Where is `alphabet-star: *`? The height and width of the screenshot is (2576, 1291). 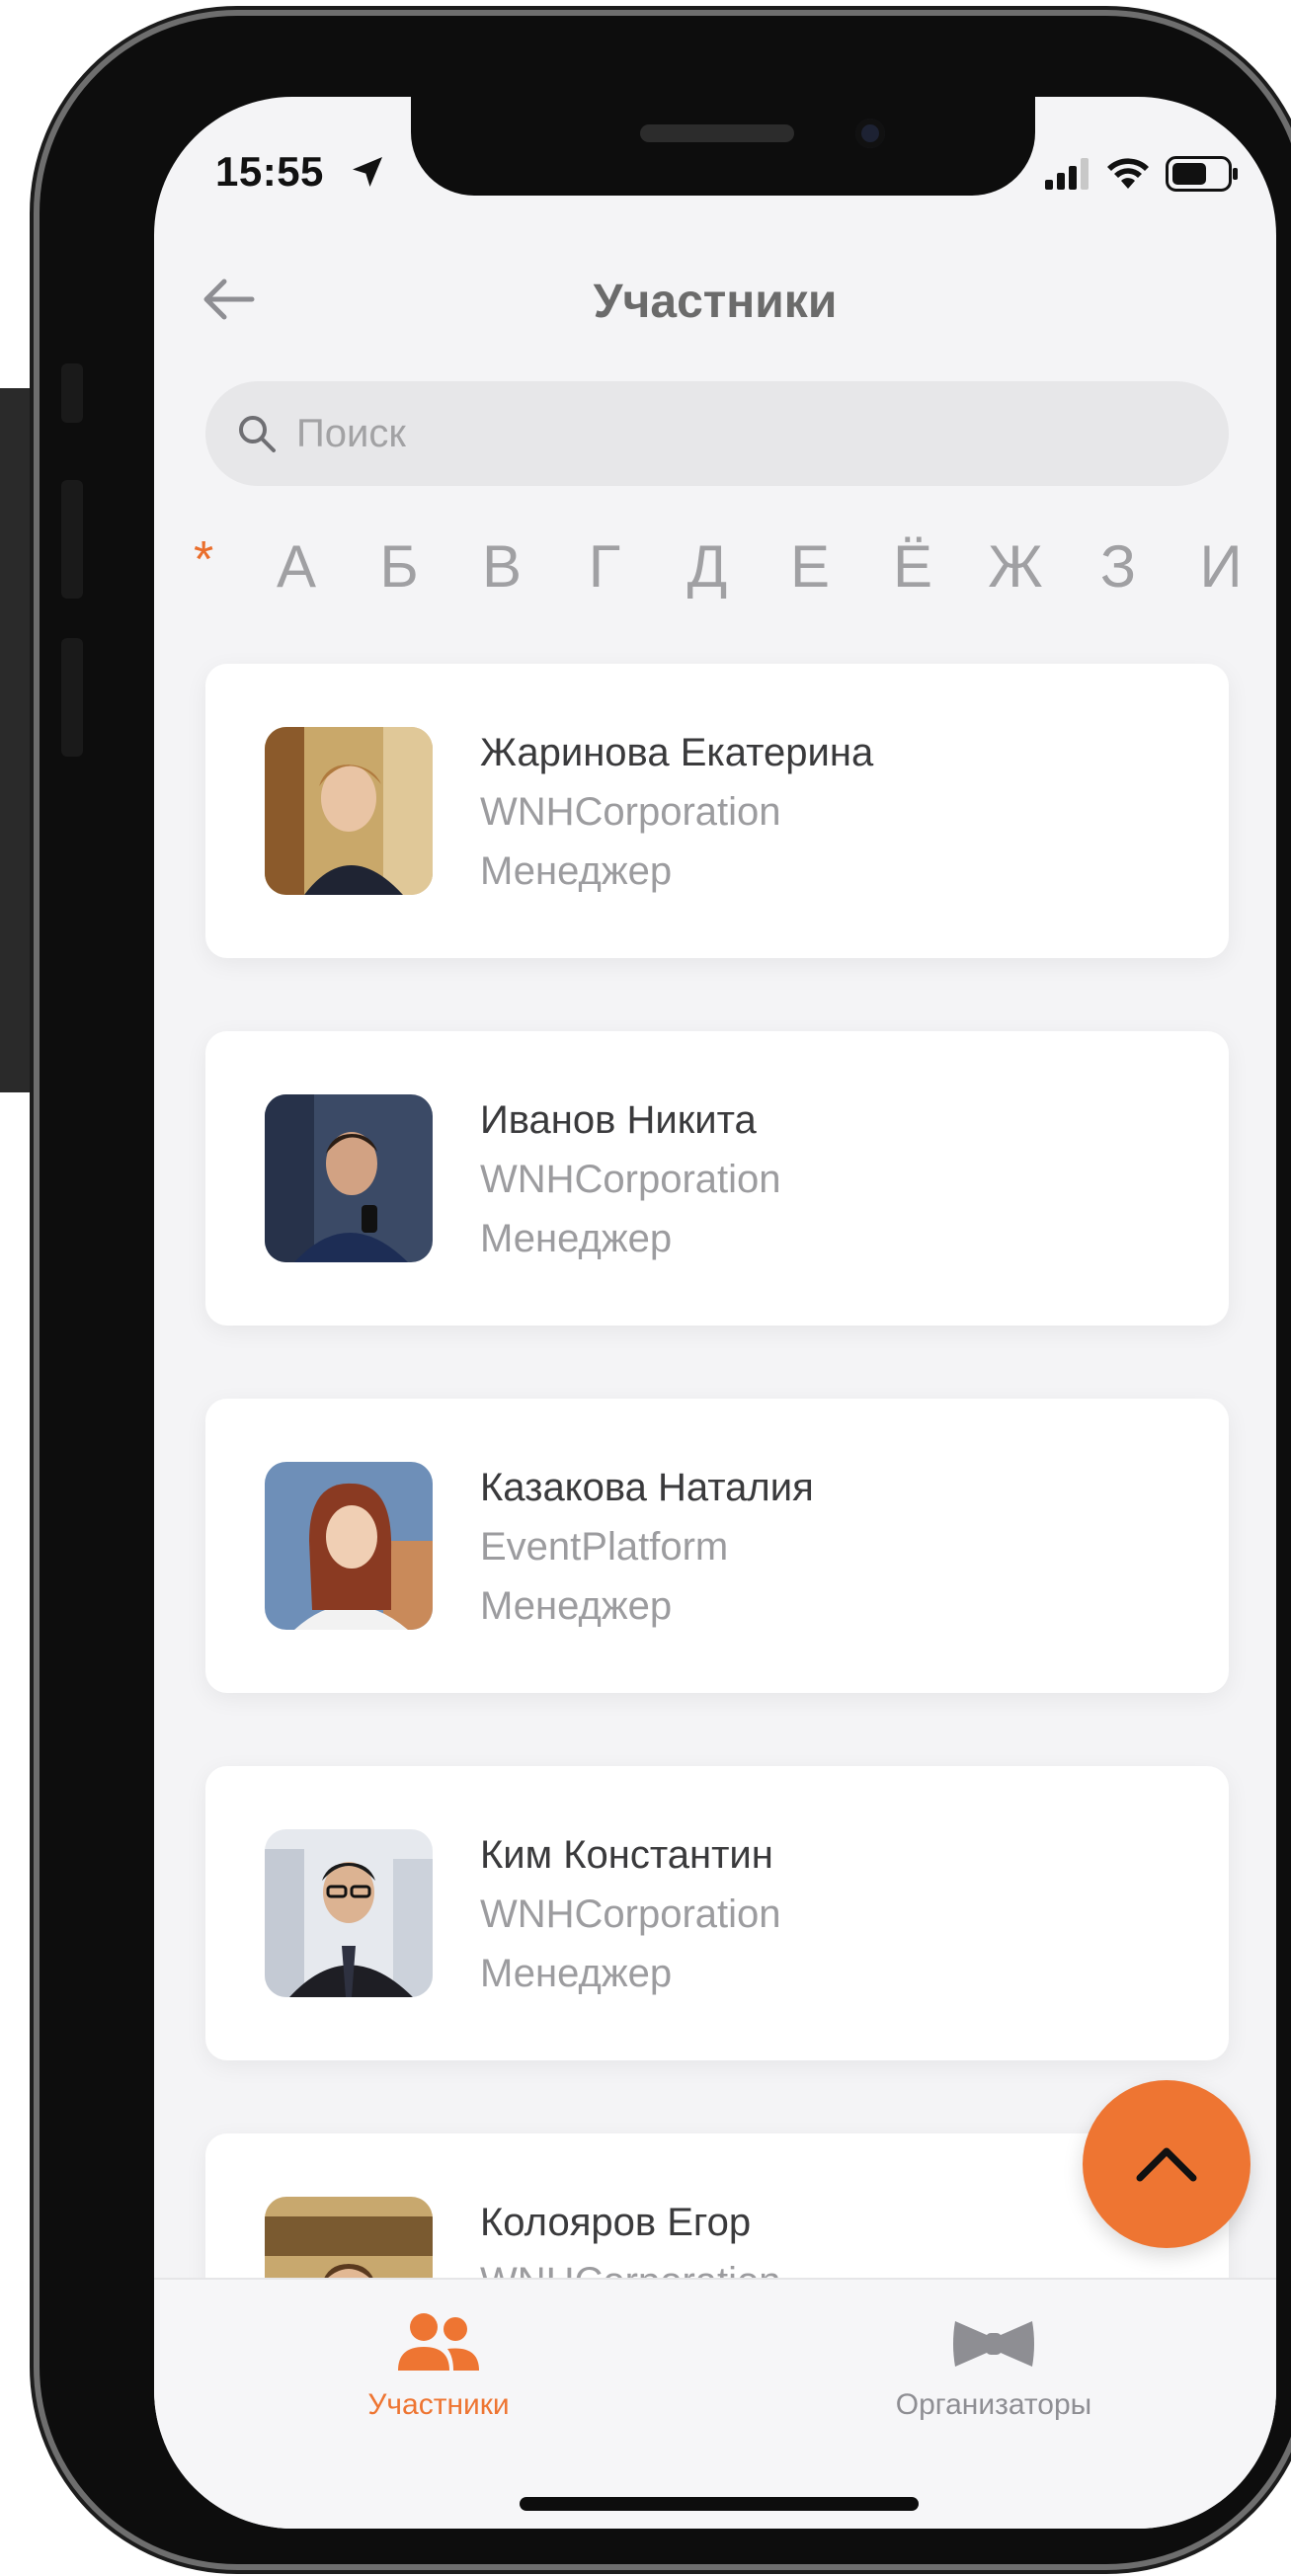
alphabet-star: * is located at coordinates (213, 560).